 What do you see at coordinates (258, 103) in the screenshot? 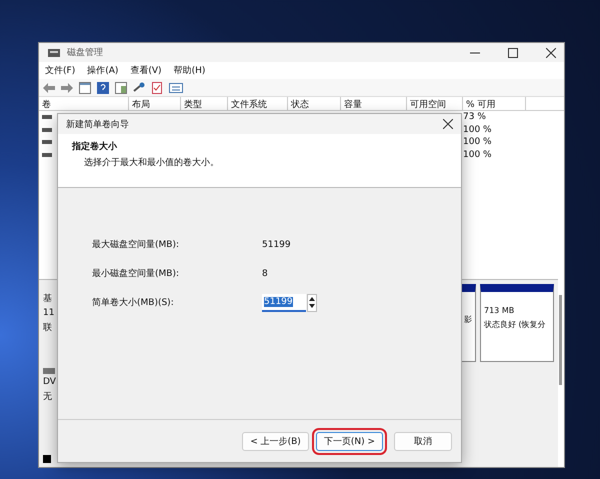
I see `column-header: 文件系统` at bounding box center [258, 103].